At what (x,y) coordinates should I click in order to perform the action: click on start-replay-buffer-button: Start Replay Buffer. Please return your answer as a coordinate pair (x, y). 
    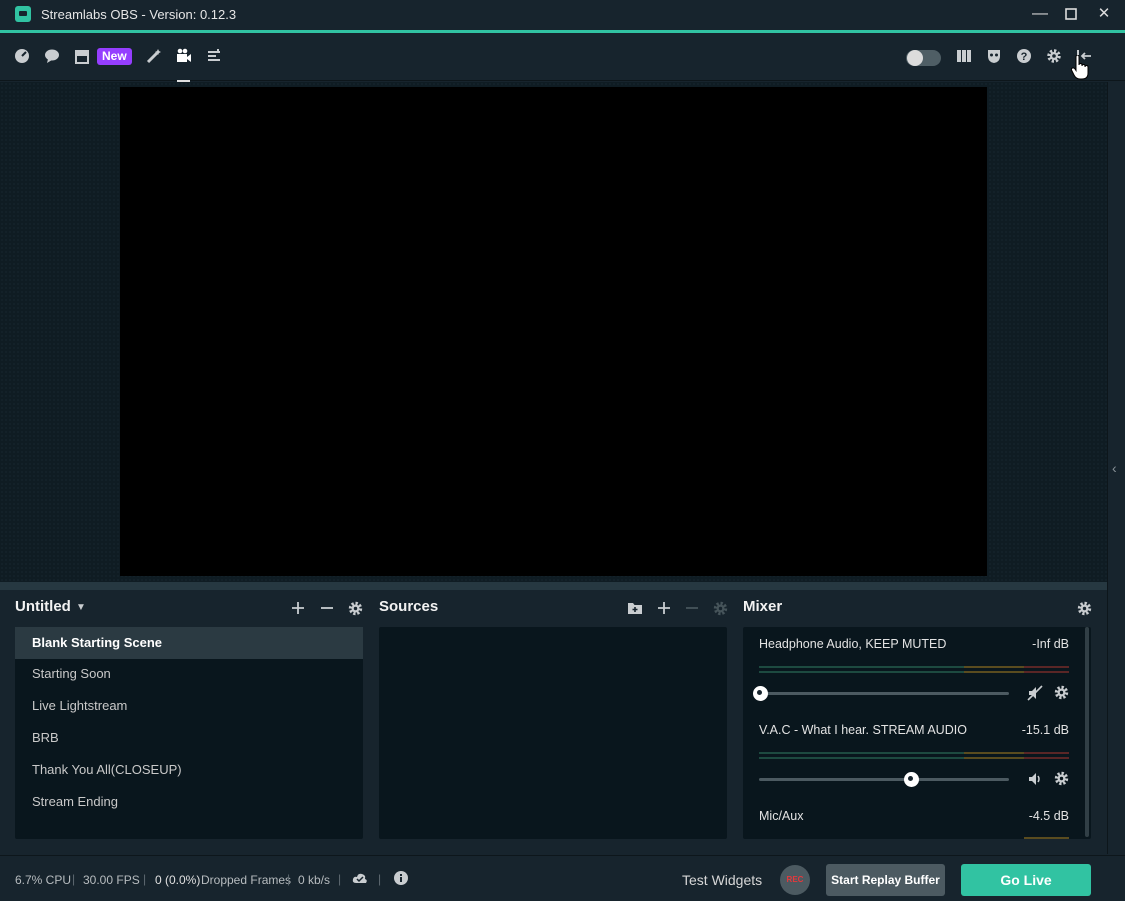
    Looking at the image, I should click on (885, 880).